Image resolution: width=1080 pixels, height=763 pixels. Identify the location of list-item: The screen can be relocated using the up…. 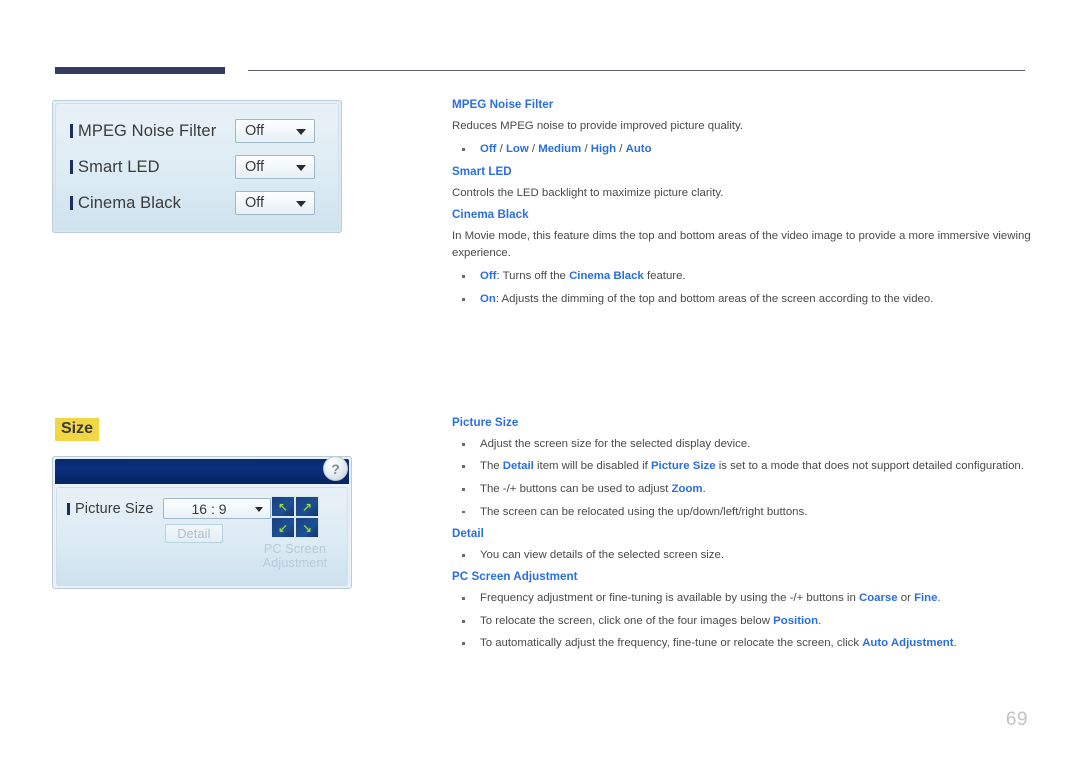
(742, 512).